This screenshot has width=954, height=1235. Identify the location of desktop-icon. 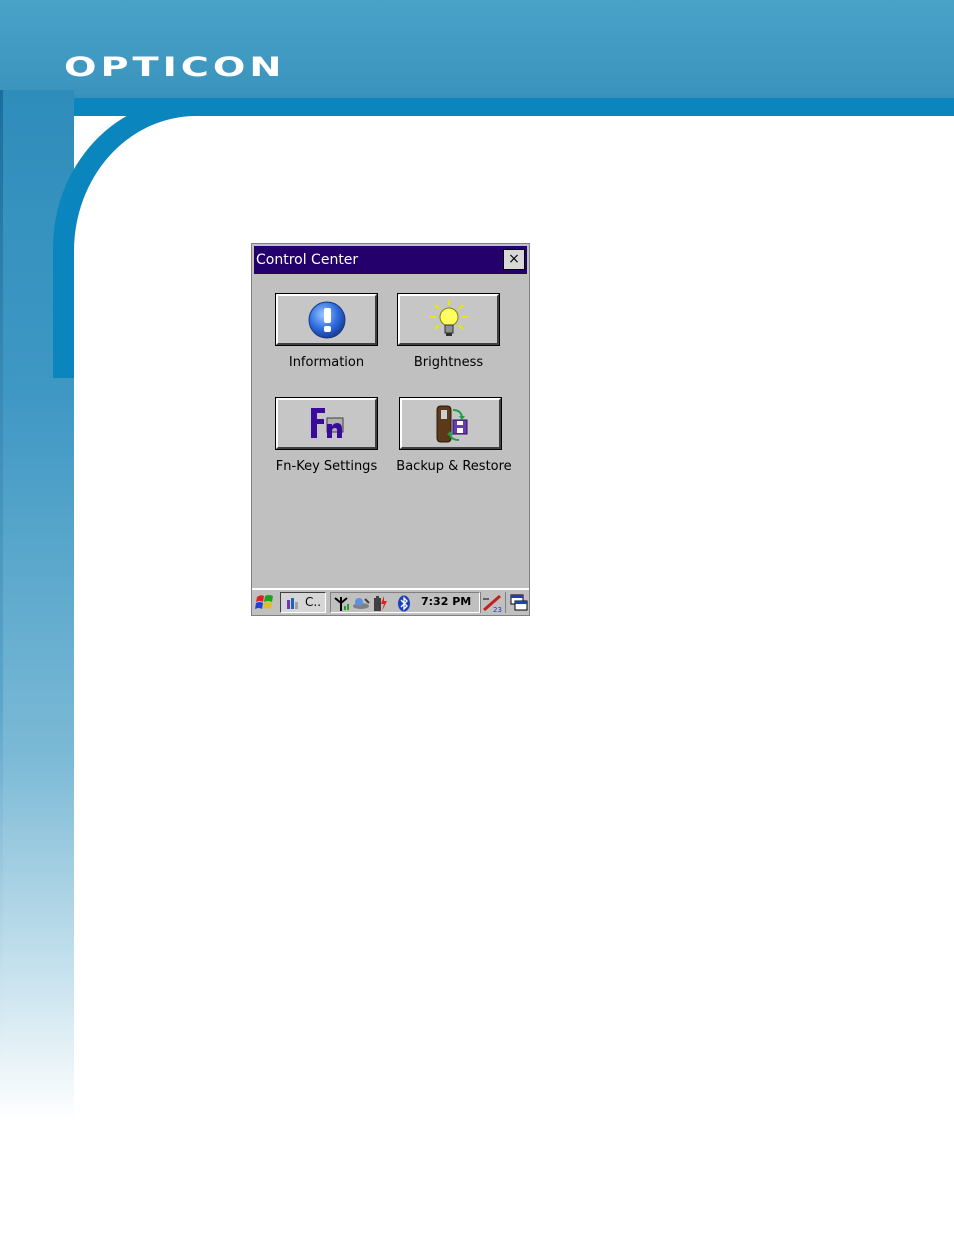
(519, 603).